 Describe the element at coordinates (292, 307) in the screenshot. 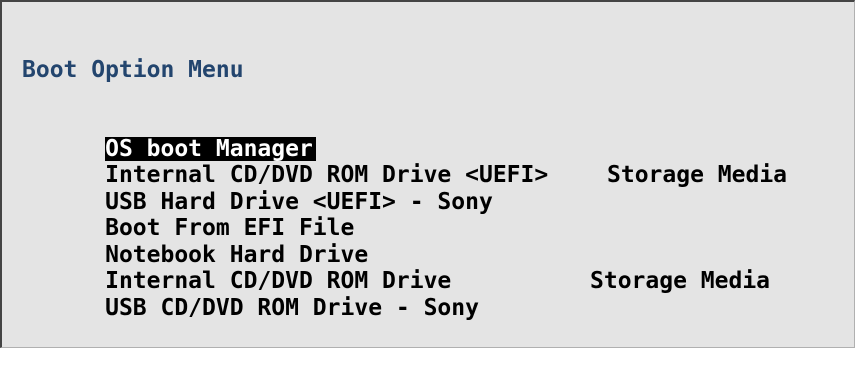

I see `boot-option-label: USB CD/DVD ROM Drive - Sony` at that location.